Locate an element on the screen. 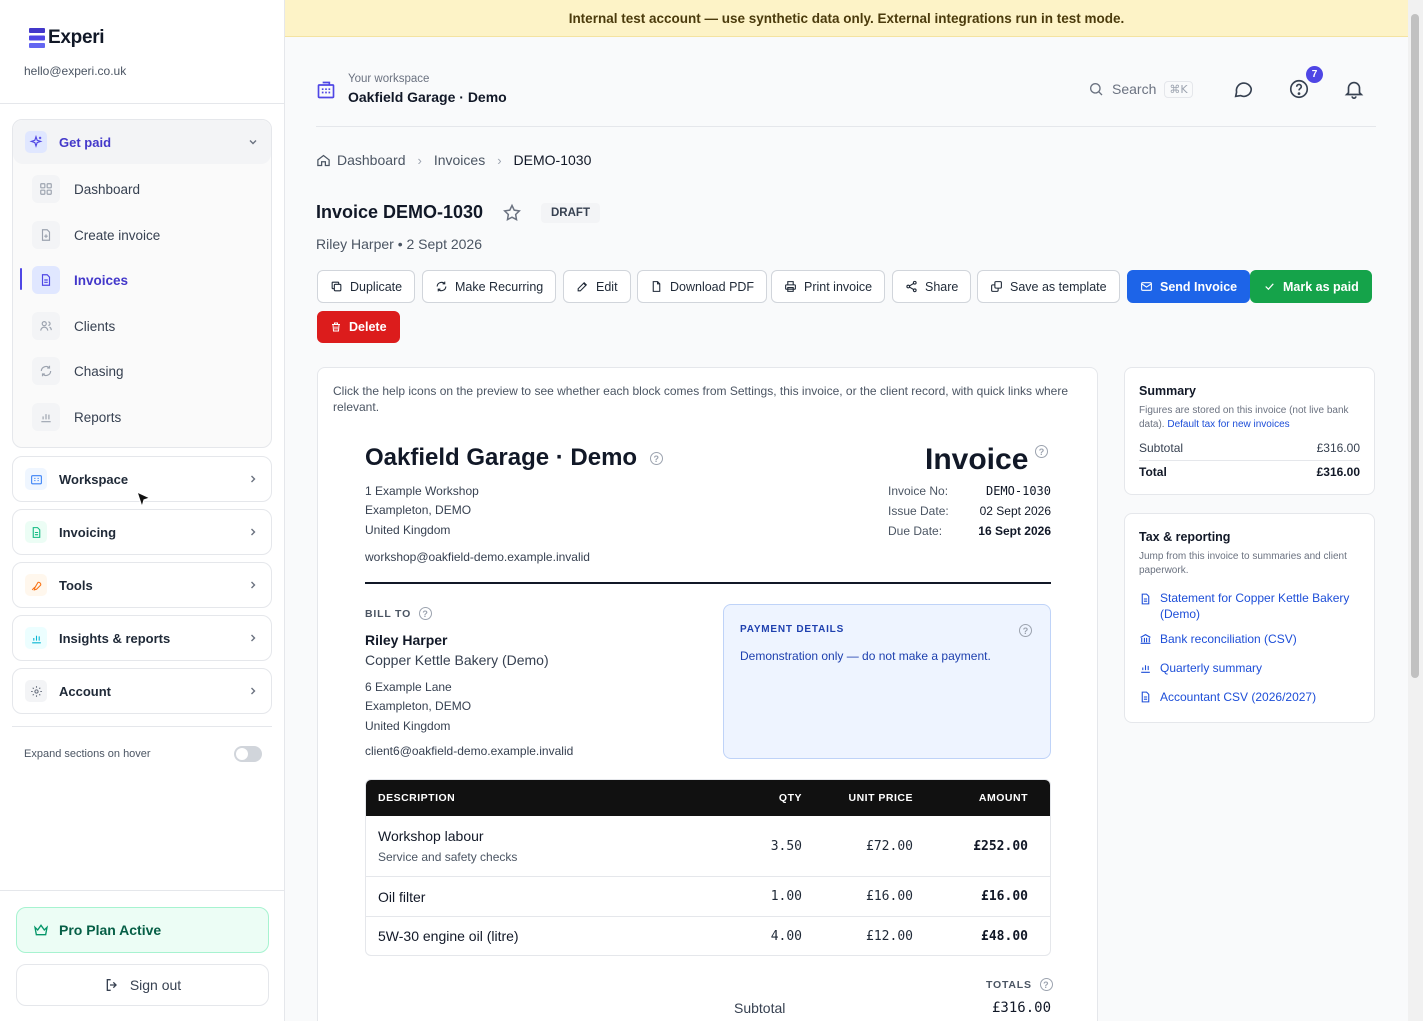 The height and width of the screenshot is (1021, 1423). item-amount: £252.00 is located at coordinates (1000, 846).